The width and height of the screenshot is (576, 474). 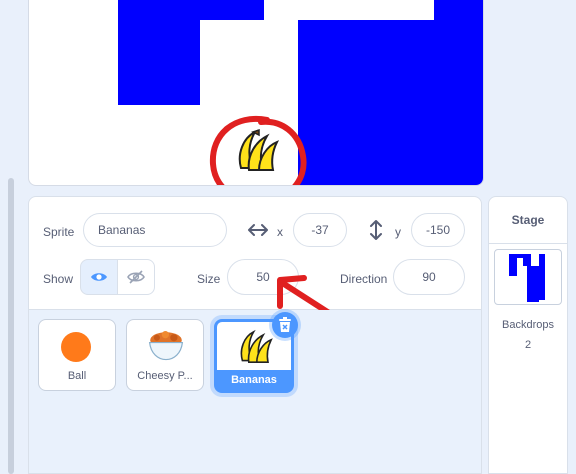 I want to click on backdrop-thumbnail, so click(x=528, y=277).